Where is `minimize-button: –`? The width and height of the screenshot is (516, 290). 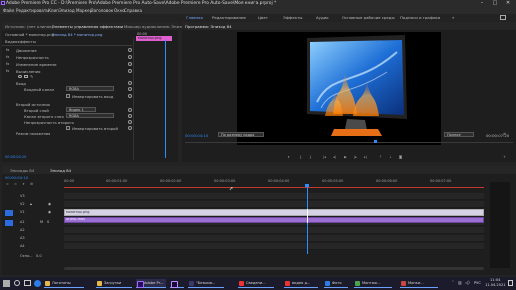
minimize-button: – is located at coordinates (482, 3).